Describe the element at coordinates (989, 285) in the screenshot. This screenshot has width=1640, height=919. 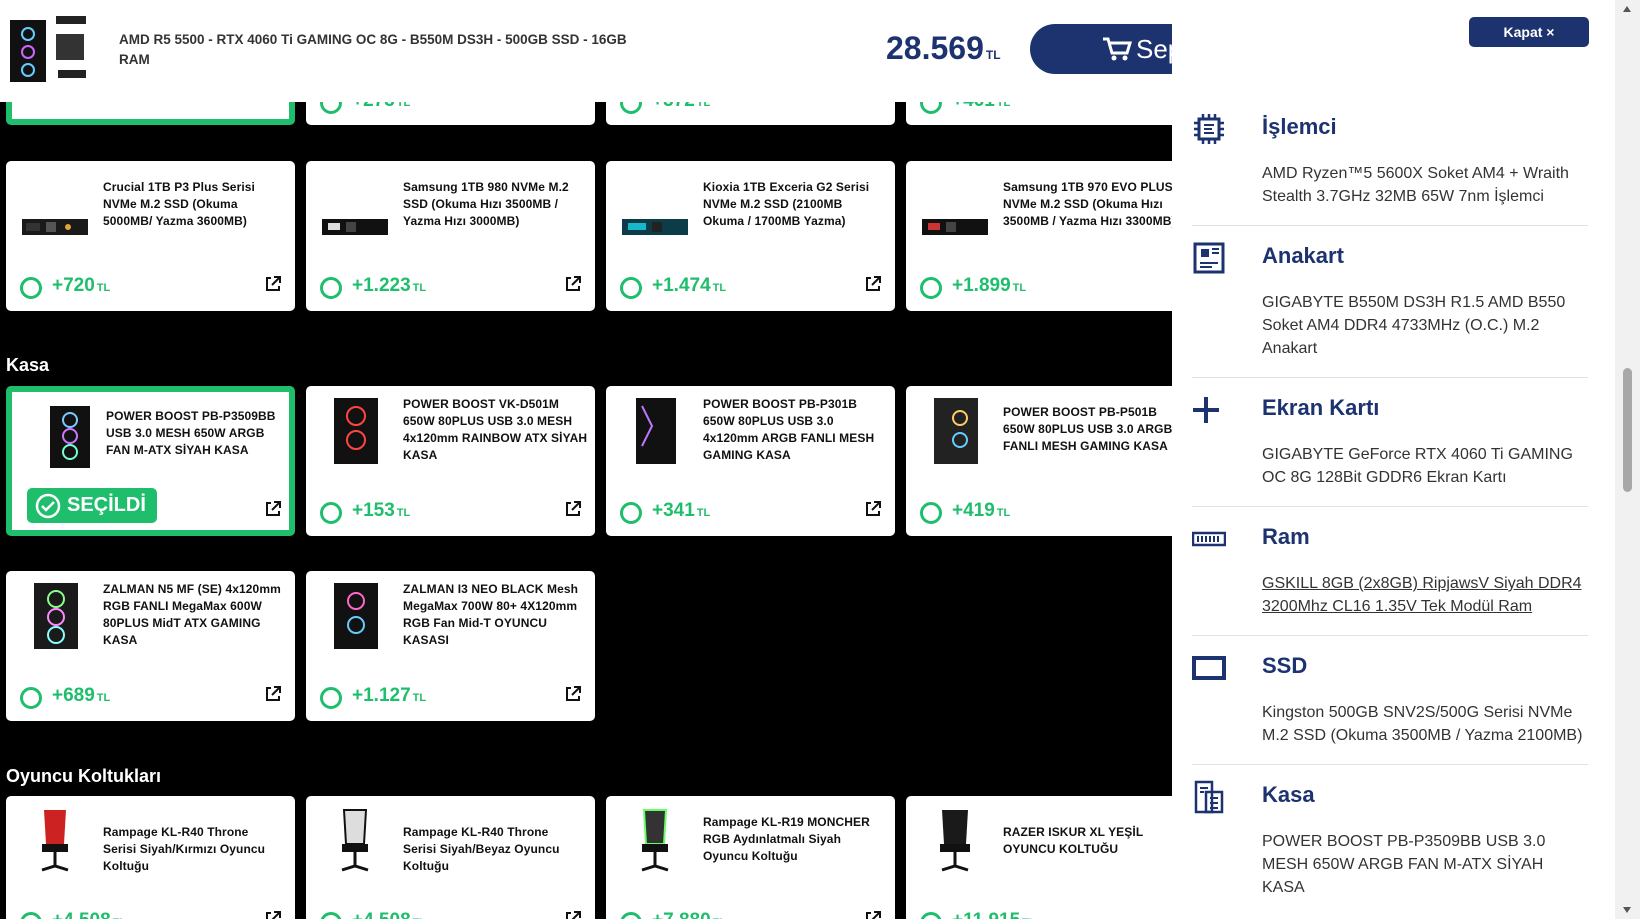
I see `product-price: +1.899 TL` at that location.